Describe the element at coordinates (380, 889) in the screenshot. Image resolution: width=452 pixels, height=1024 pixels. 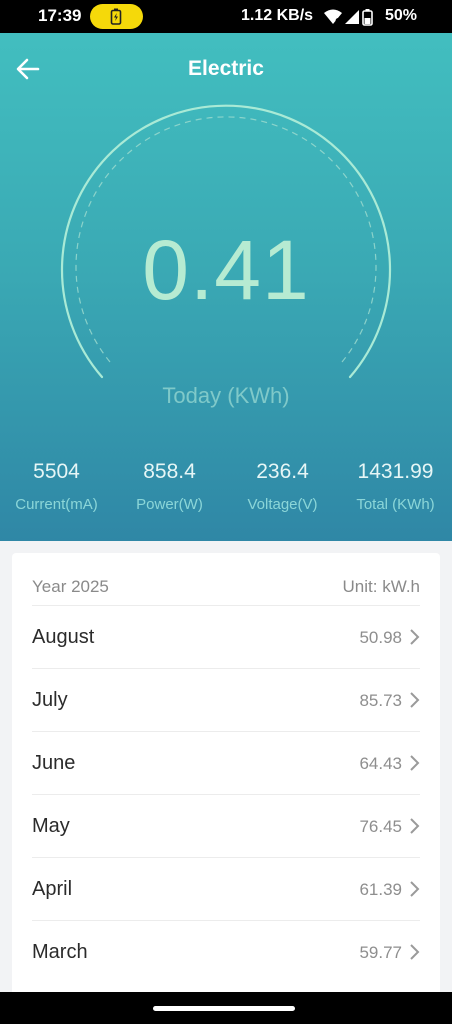
I see `month-value: 61.39` at that location.